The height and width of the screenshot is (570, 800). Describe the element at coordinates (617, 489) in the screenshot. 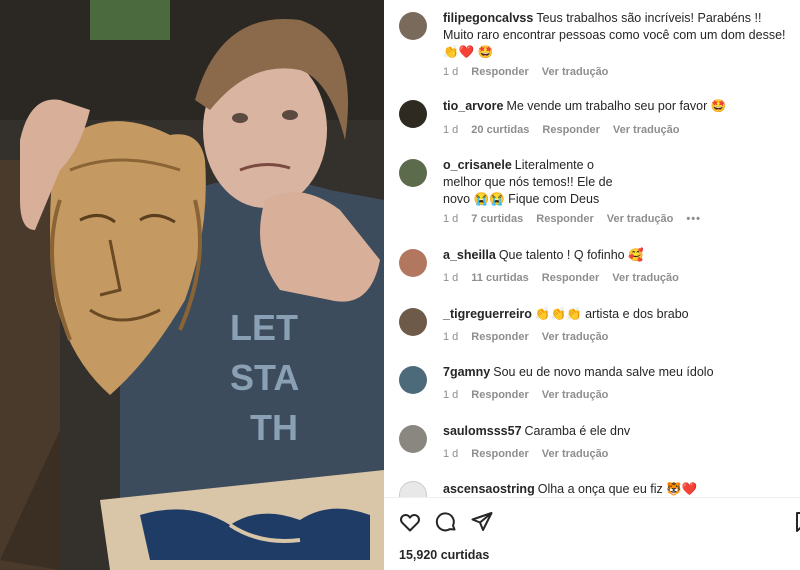

I see `comment-body: Olha a onça que eu fiz 🐯❤️` at that location.